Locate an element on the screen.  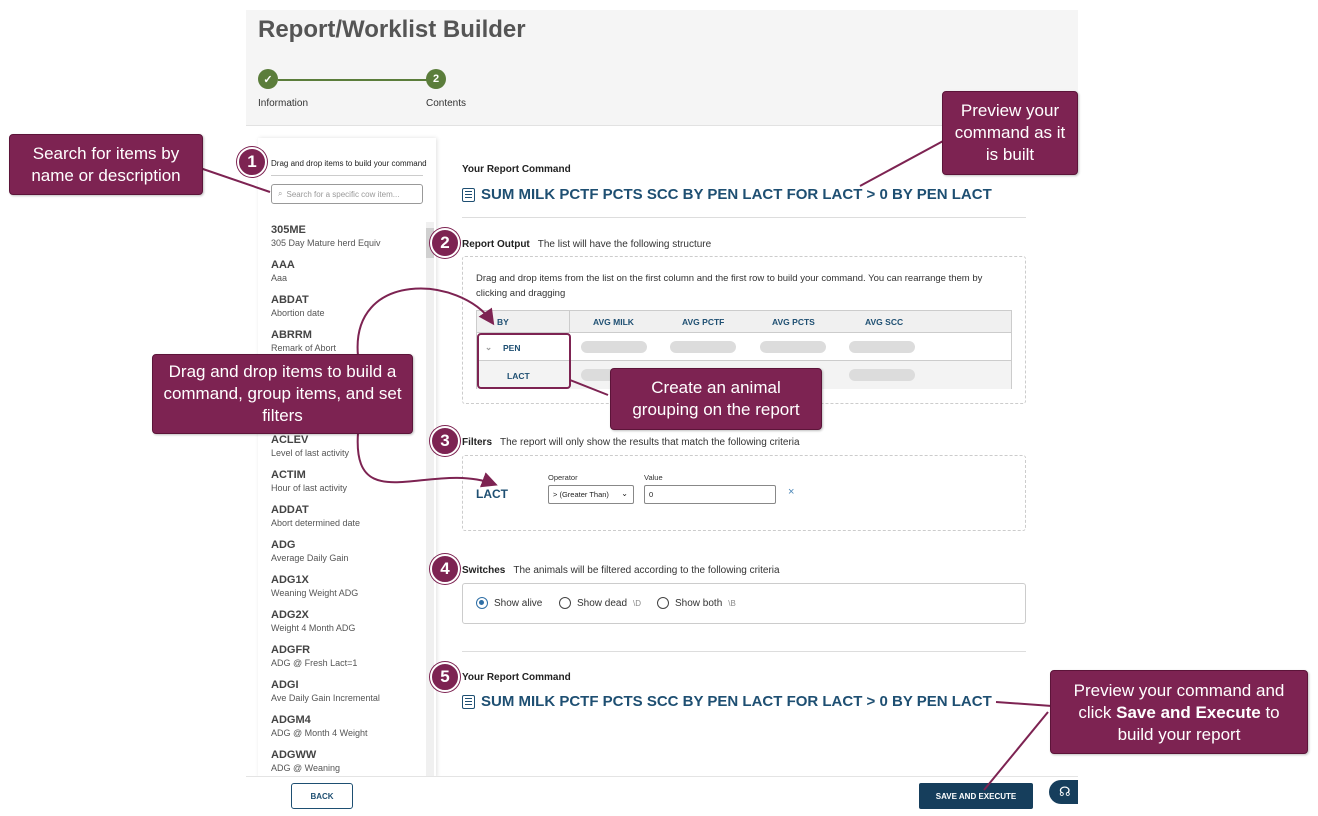
column-header: AVG MILK is located at coordinates (613, 322).